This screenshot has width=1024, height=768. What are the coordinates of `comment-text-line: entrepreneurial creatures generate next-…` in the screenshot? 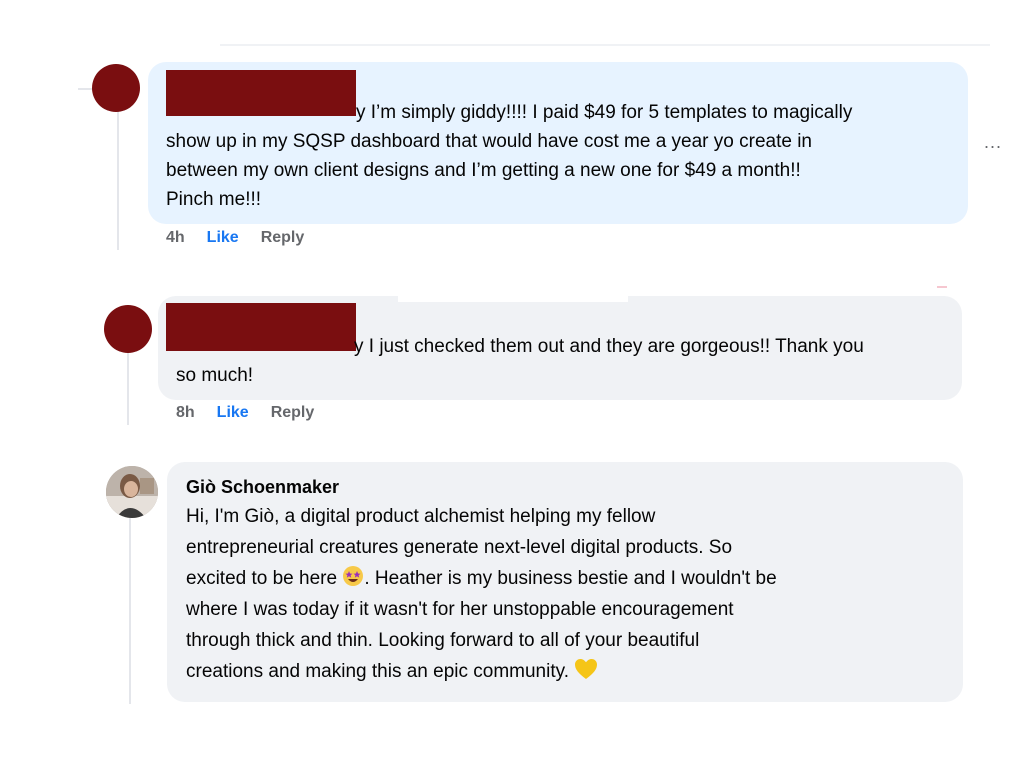 It's located at (459, 547).